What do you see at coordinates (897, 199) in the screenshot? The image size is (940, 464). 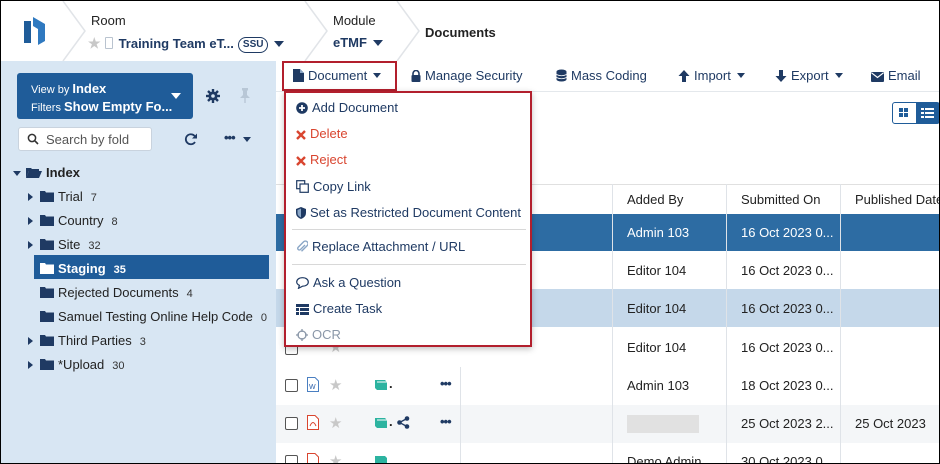 I see `column-published-date: Published Date` at bounding box center [897, 199].